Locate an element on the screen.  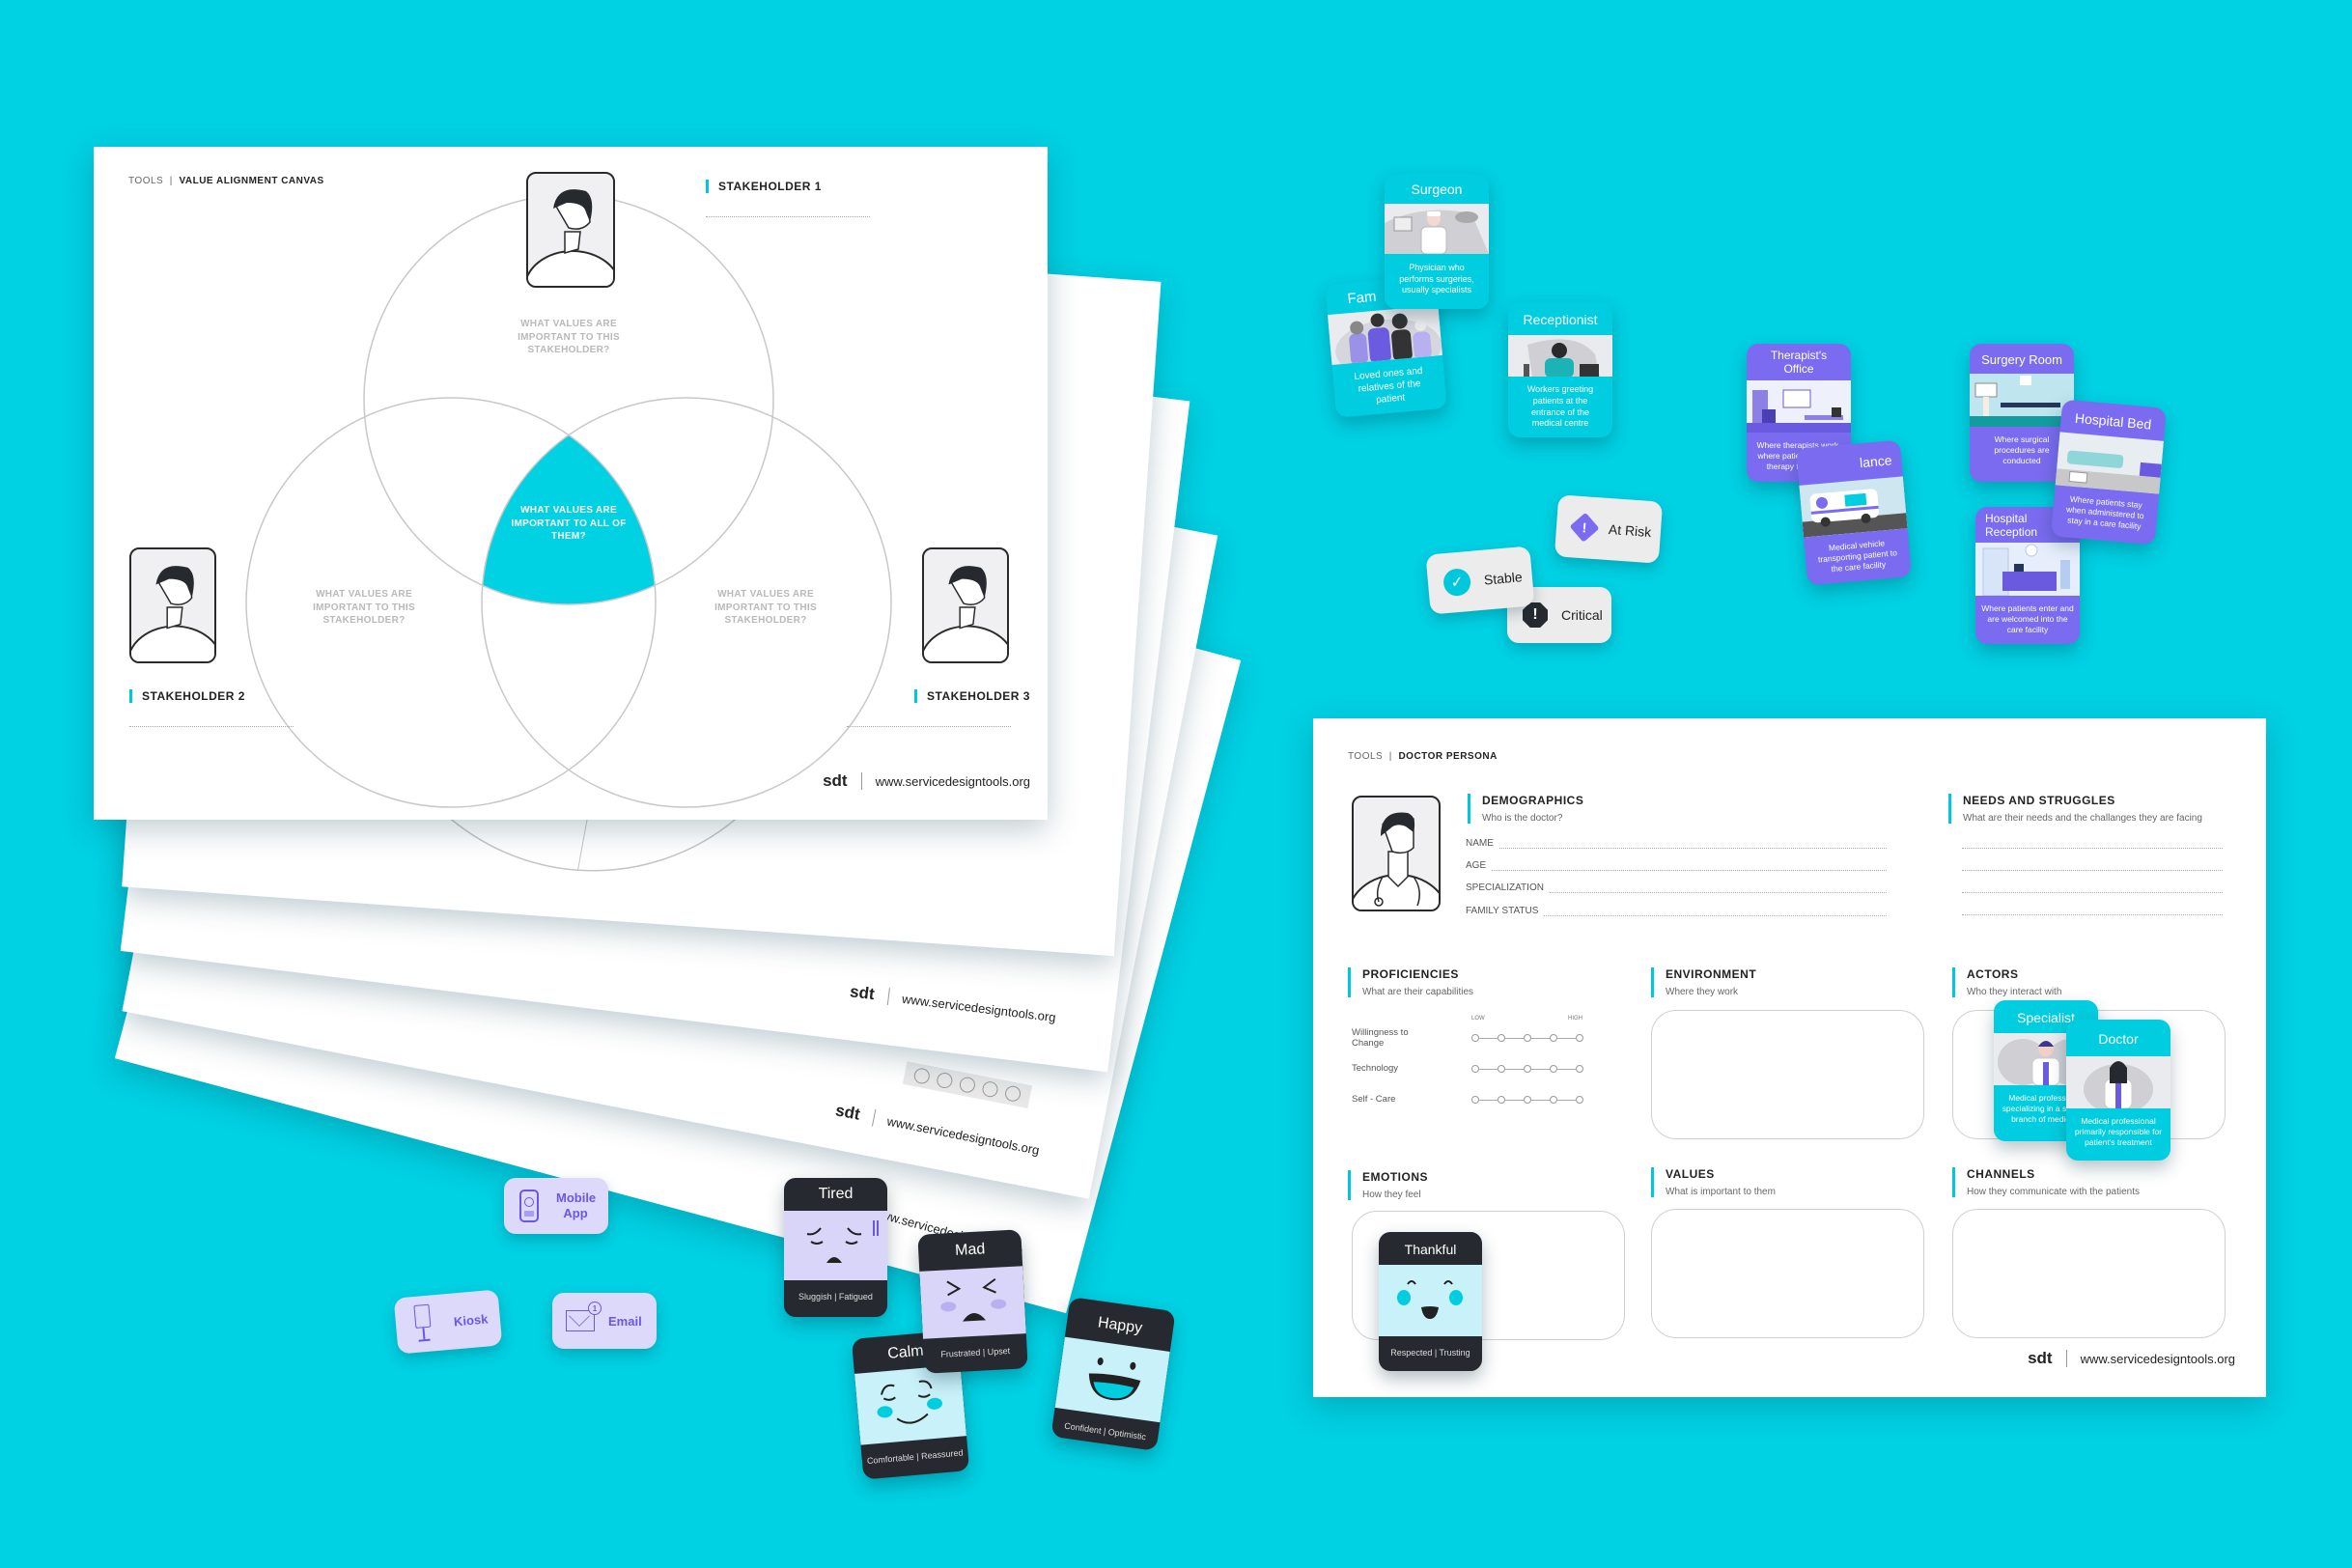
stakeholder-3-input is located at coordinates (929, 727).